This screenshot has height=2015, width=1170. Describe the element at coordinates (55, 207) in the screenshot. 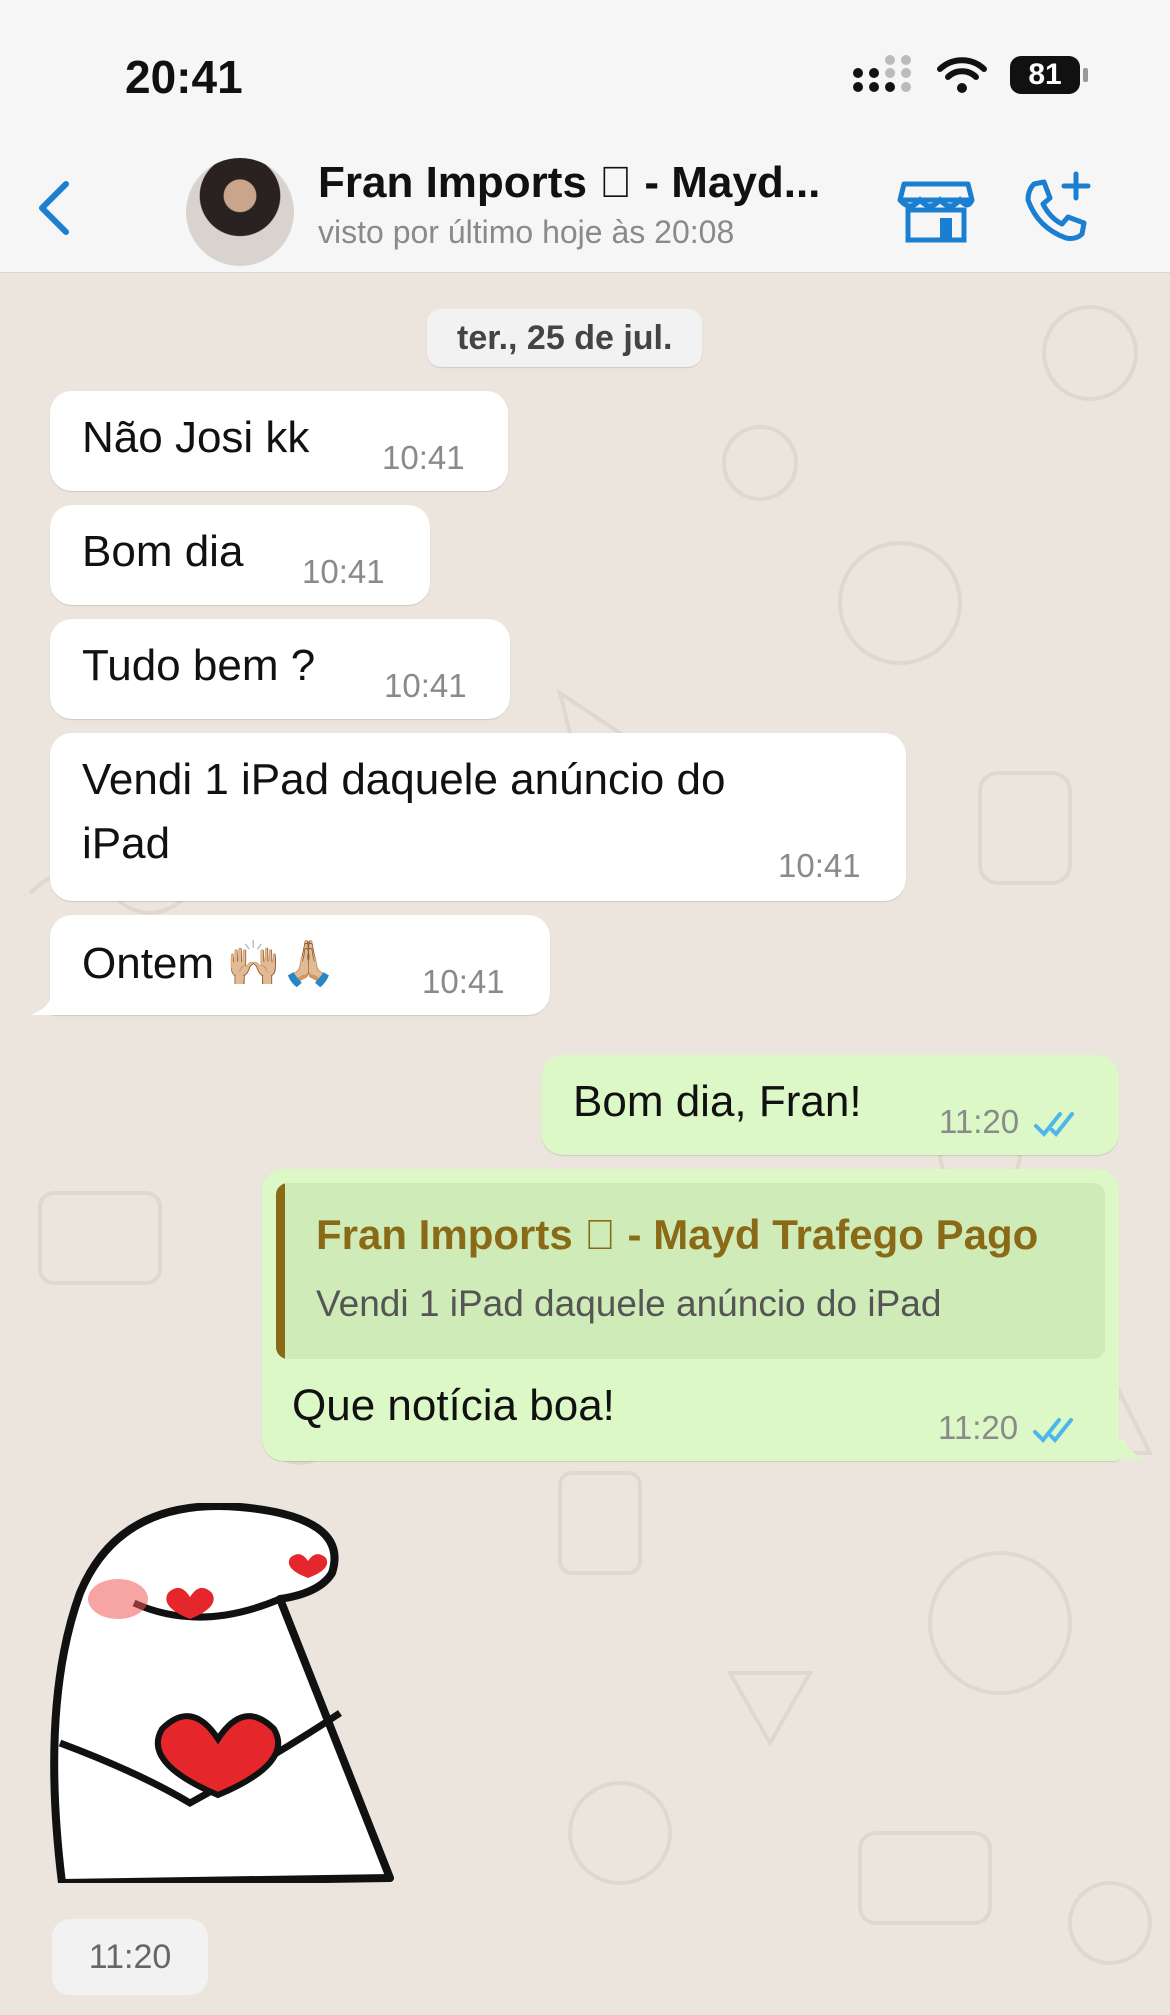

I see `back-button` at that location.